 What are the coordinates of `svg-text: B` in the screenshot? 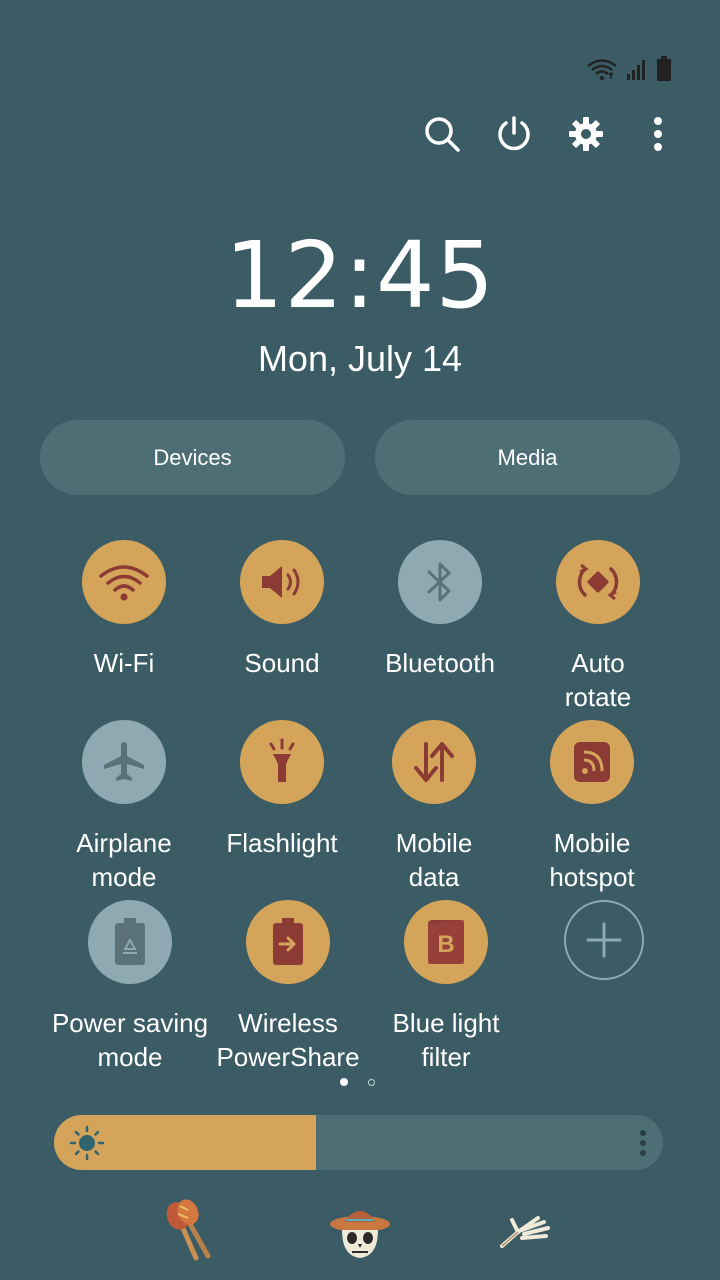 It's located at (445, 944).